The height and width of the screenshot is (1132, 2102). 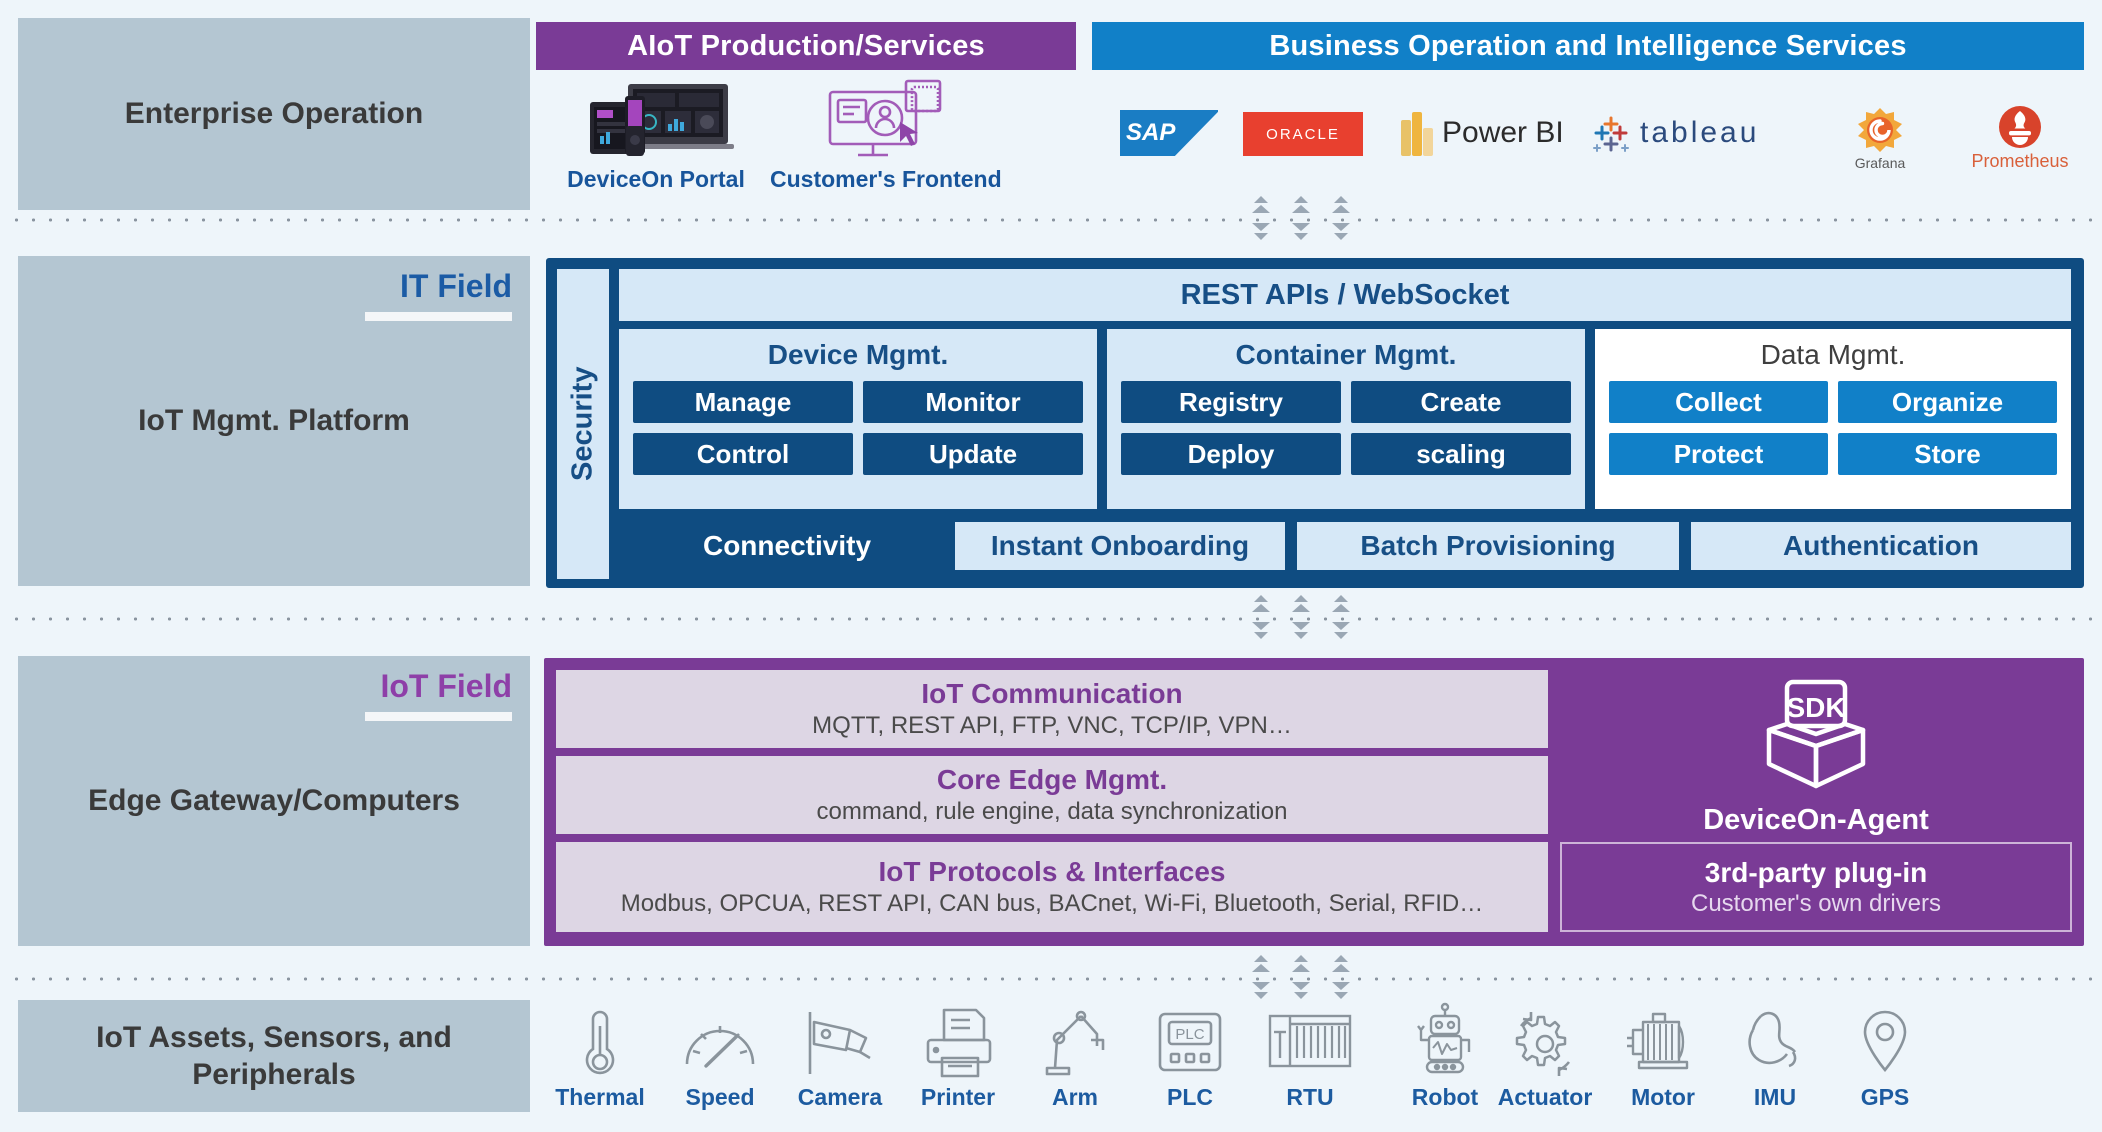 I want to click on asset-robot: Robot, so click(x=1445, y=1056).